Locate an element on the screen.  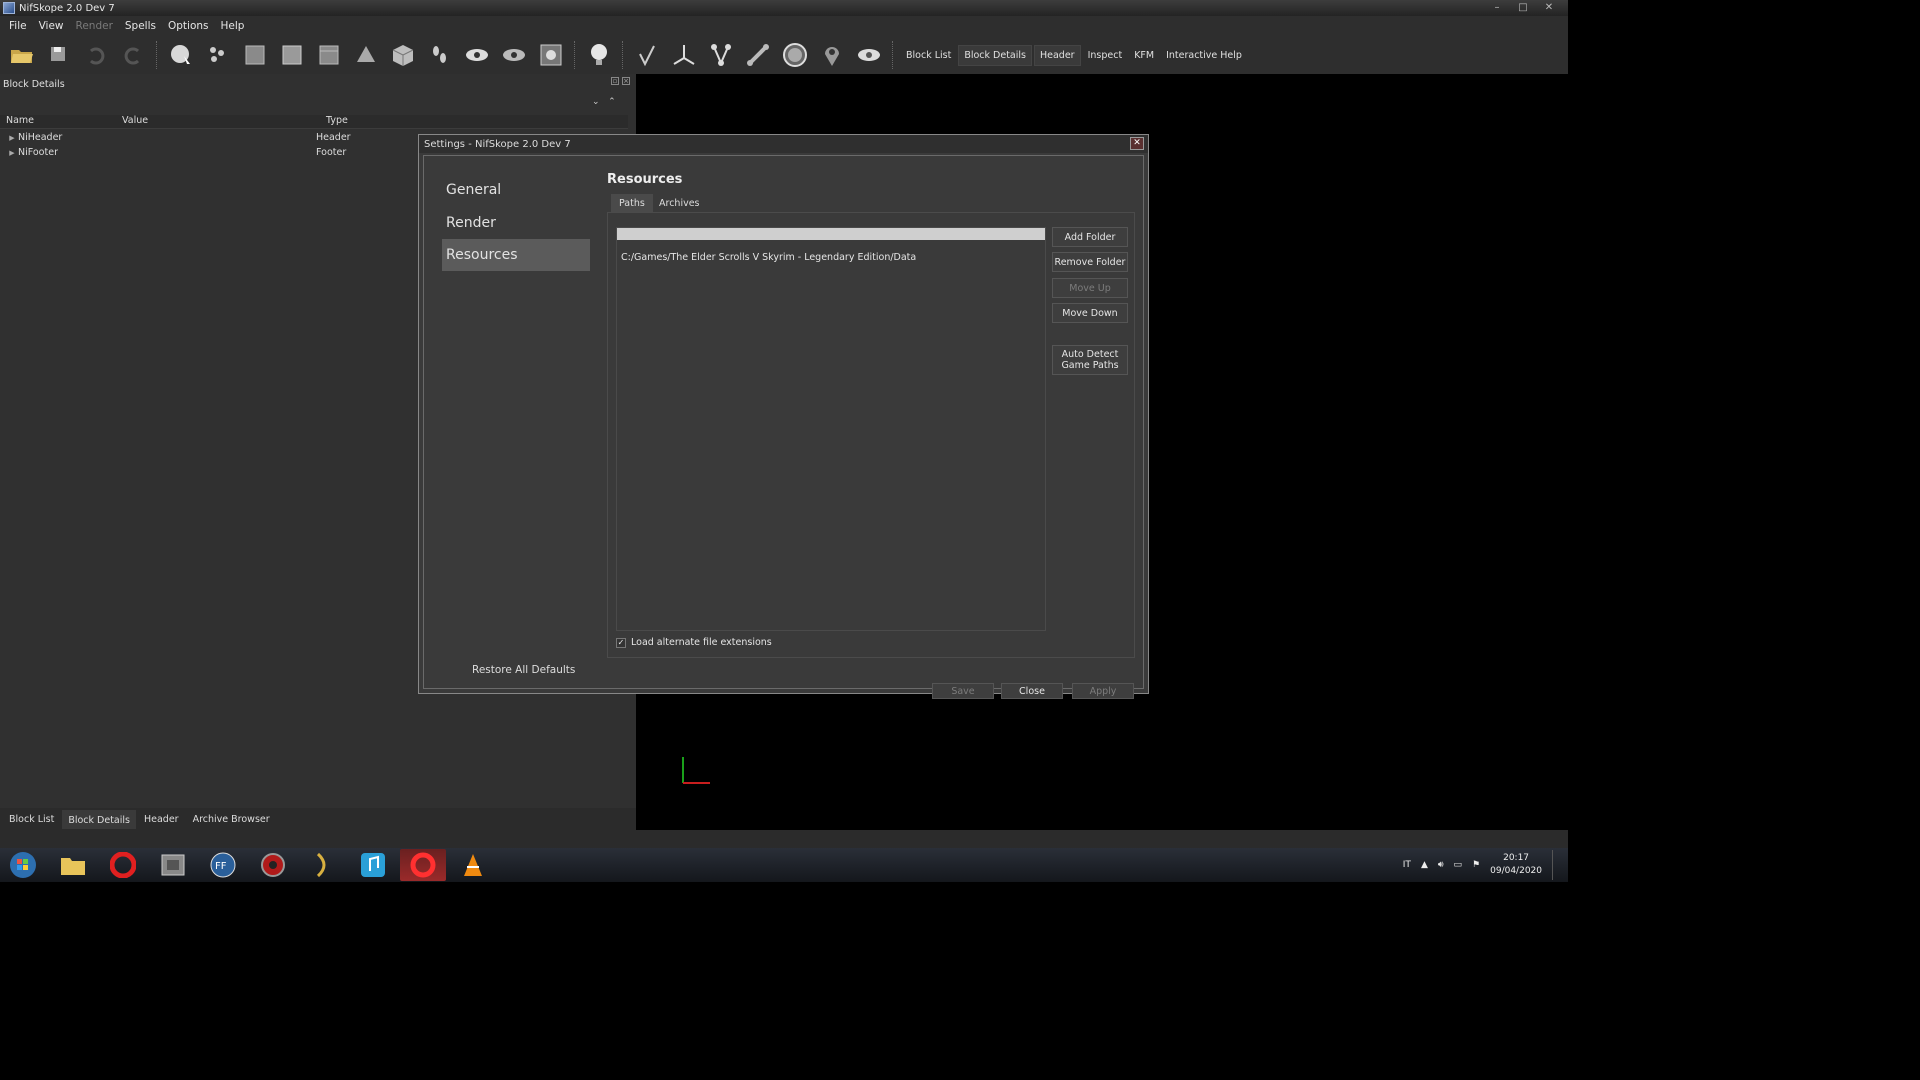
nav-general: General is located at coordinates (516, 190).